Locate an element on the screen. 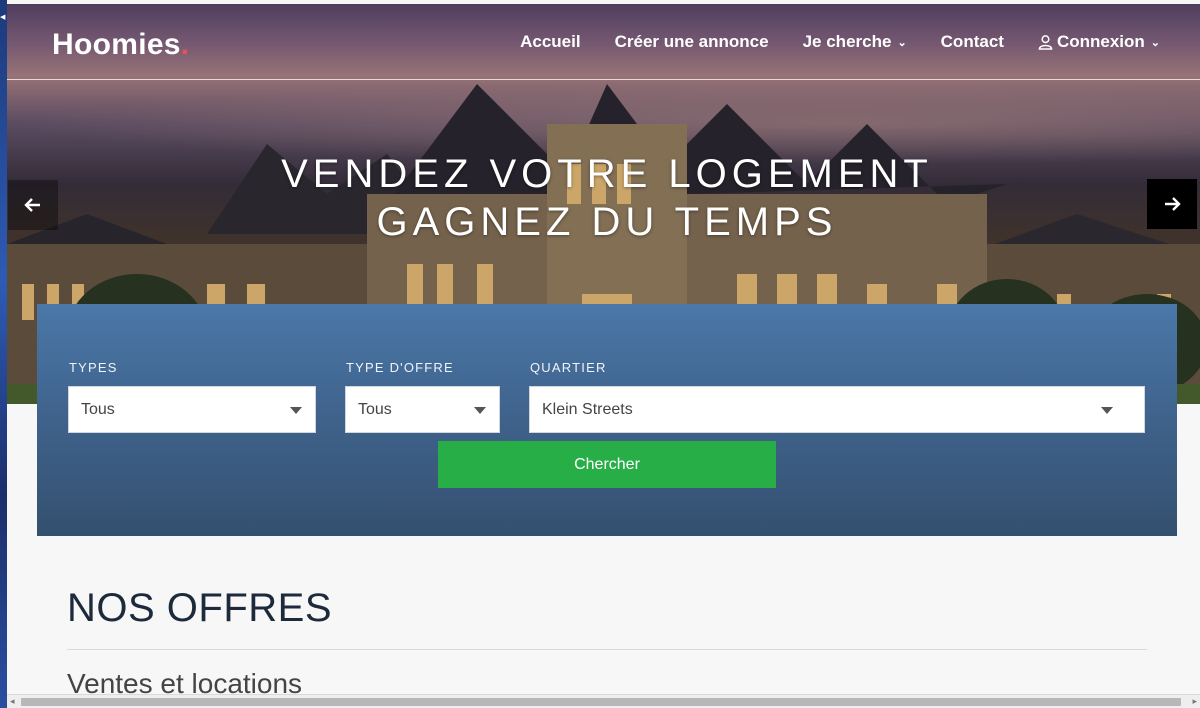  arrow-left-icon is located at coordinates (32, 205).